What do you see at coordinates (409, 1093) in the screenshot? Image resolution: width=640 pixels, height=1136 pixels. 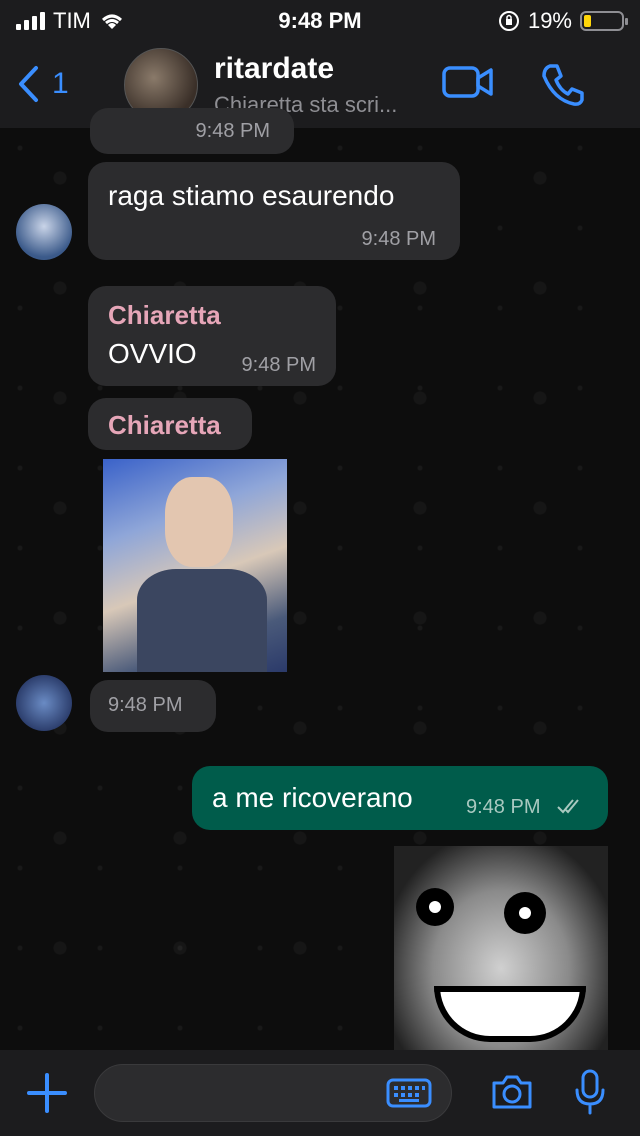 I see `keyboard-icon` at bounding box center [409, 1093].